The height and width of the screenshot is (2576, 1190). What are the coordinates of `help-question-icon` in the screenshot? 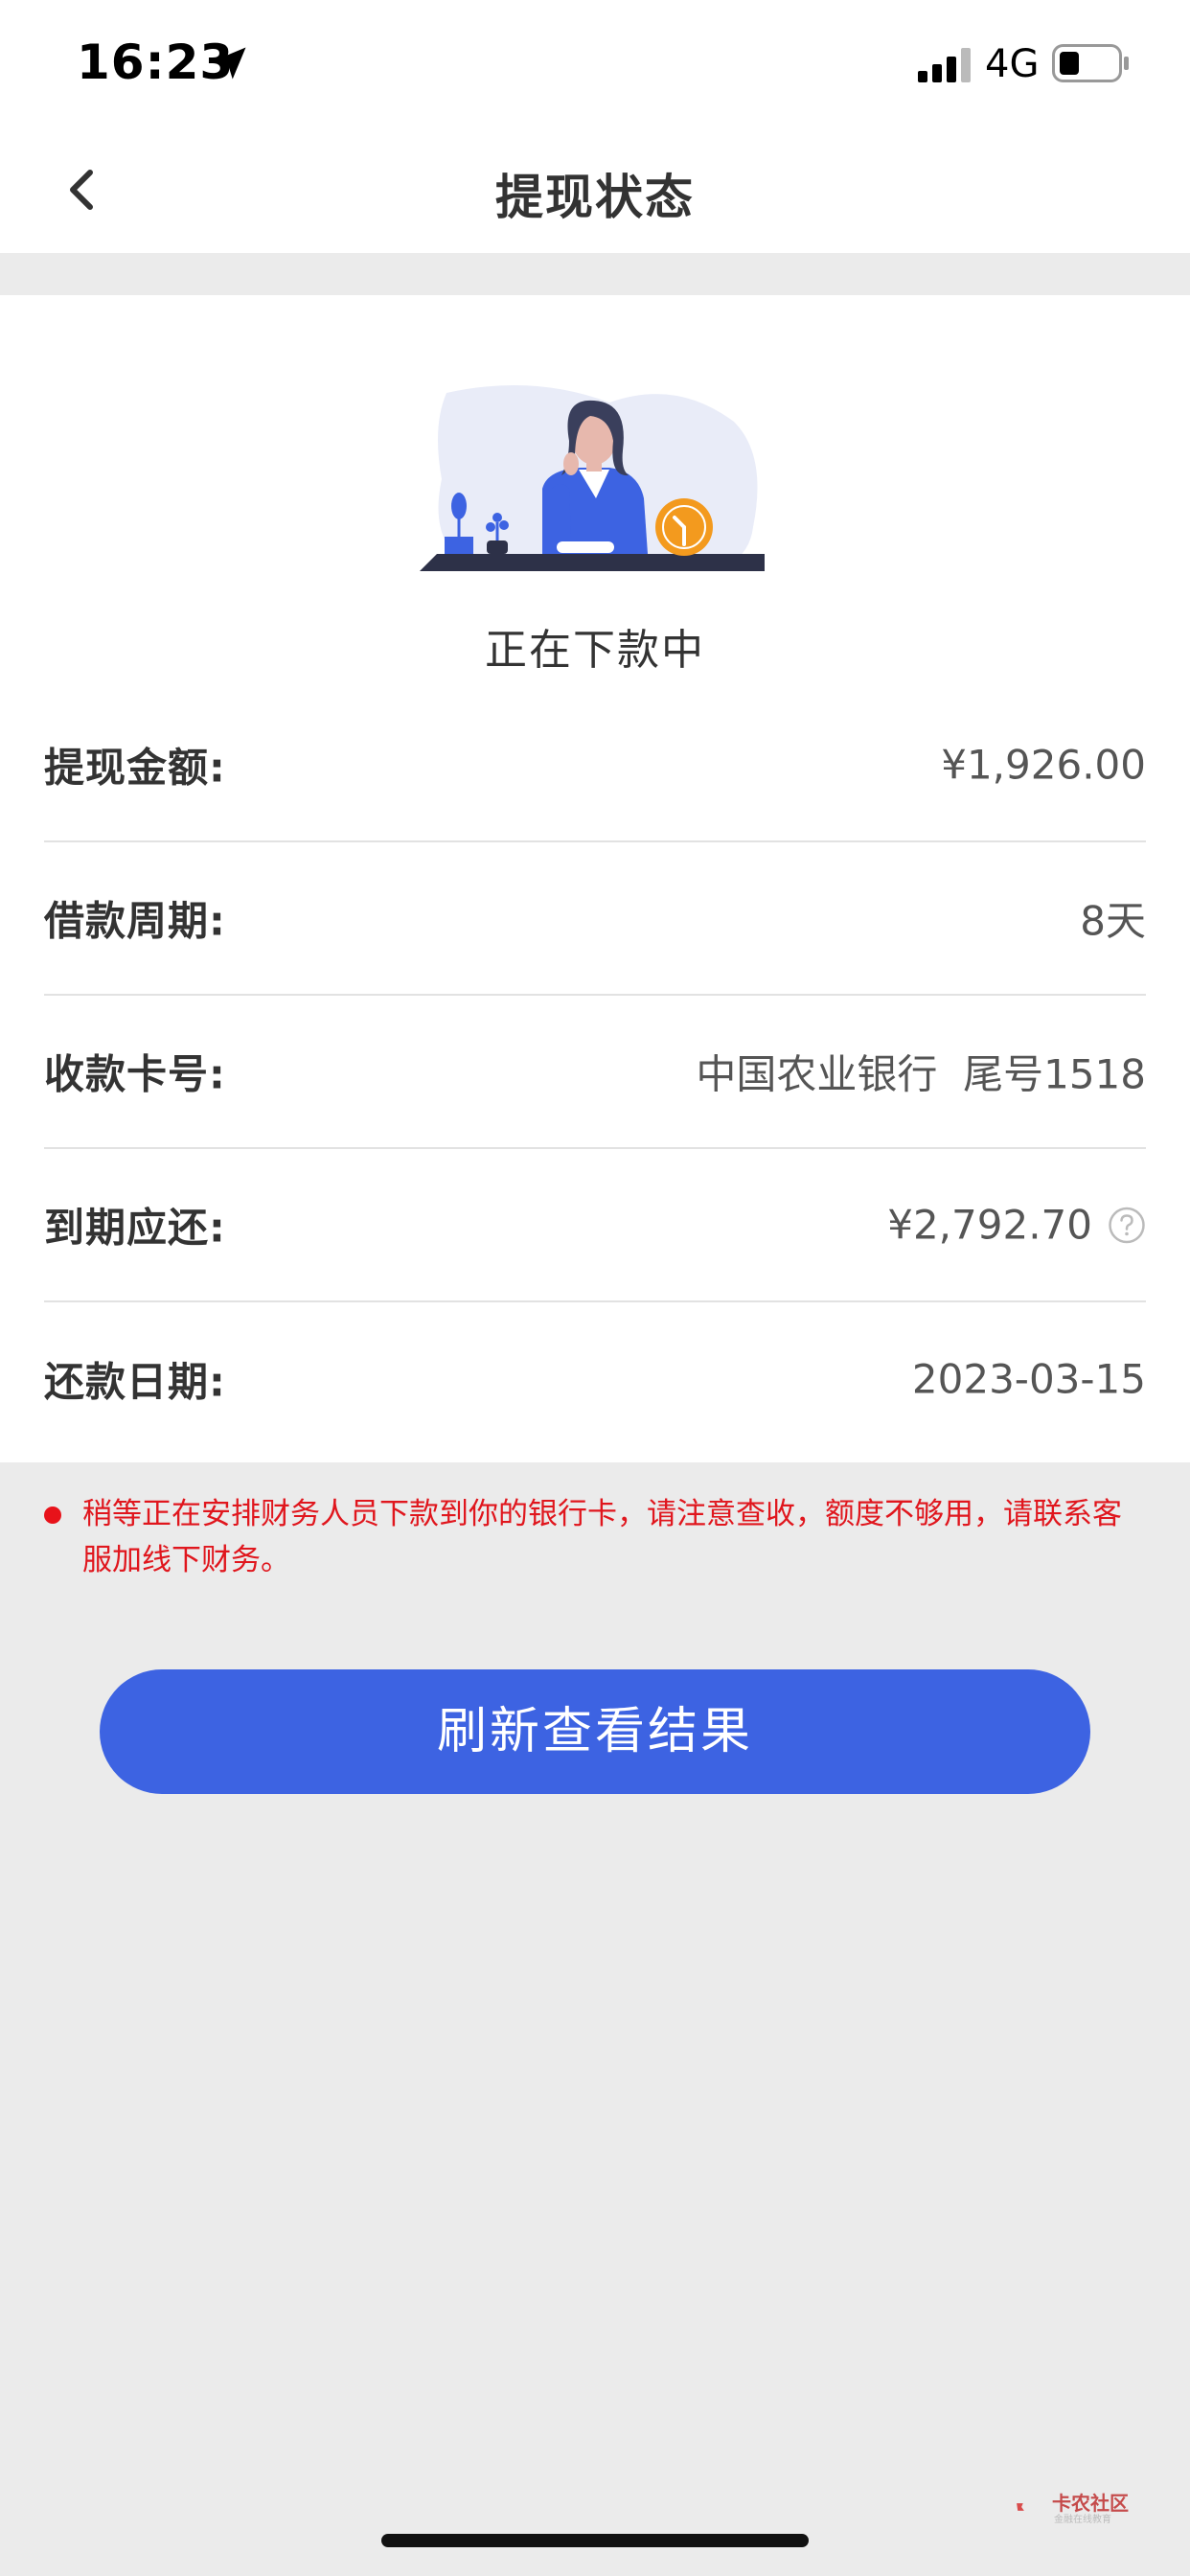 It's located at (1127, 1225).